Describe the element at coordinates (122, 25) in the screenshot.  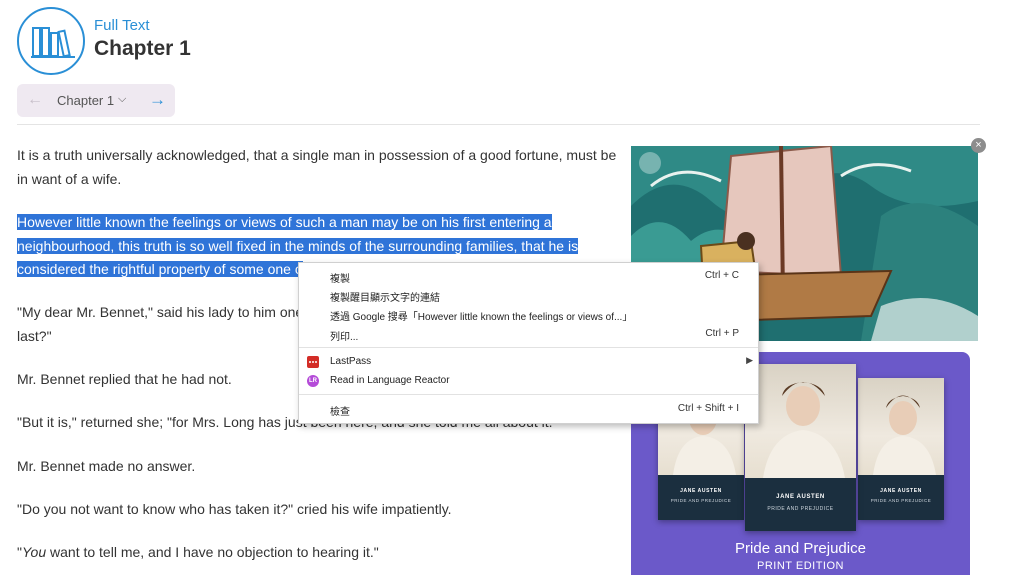
I see `section-kicker: Full Text` at that location.